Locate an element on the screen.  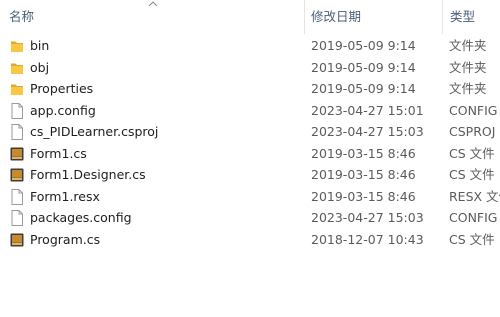
file-name: packages.config is located at coordinates (81, 217).